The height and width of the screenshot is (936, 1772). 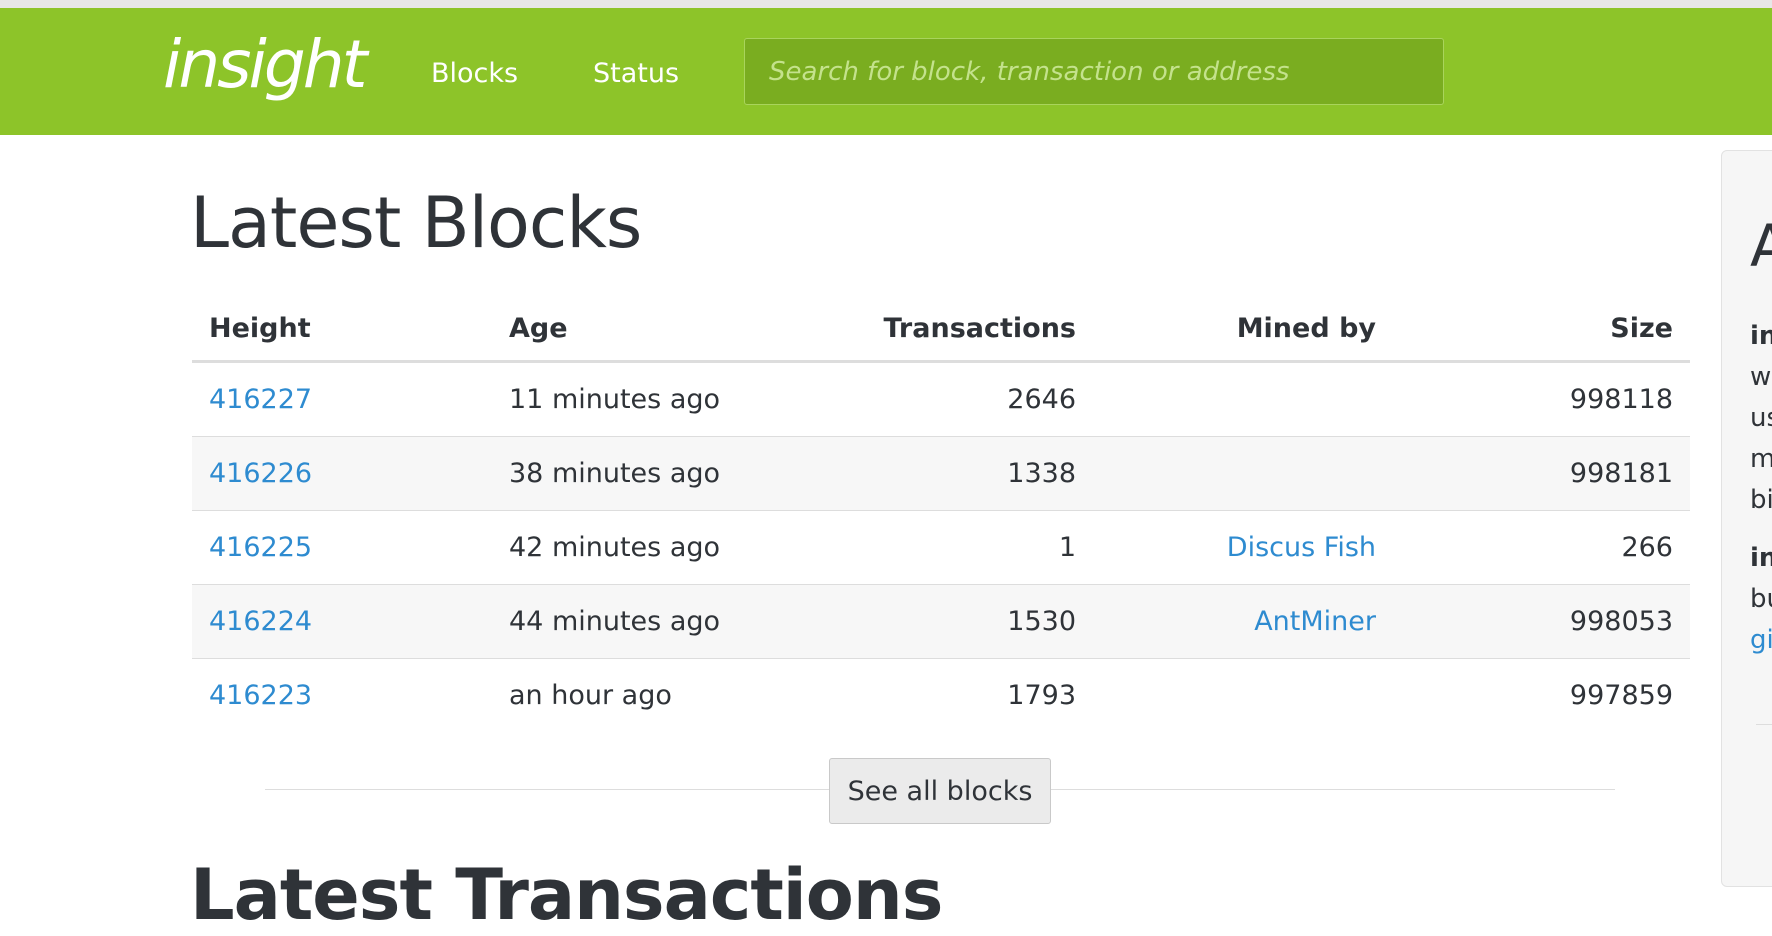 I want to click on block-height-link: 416225, so click(x=260, y=547).